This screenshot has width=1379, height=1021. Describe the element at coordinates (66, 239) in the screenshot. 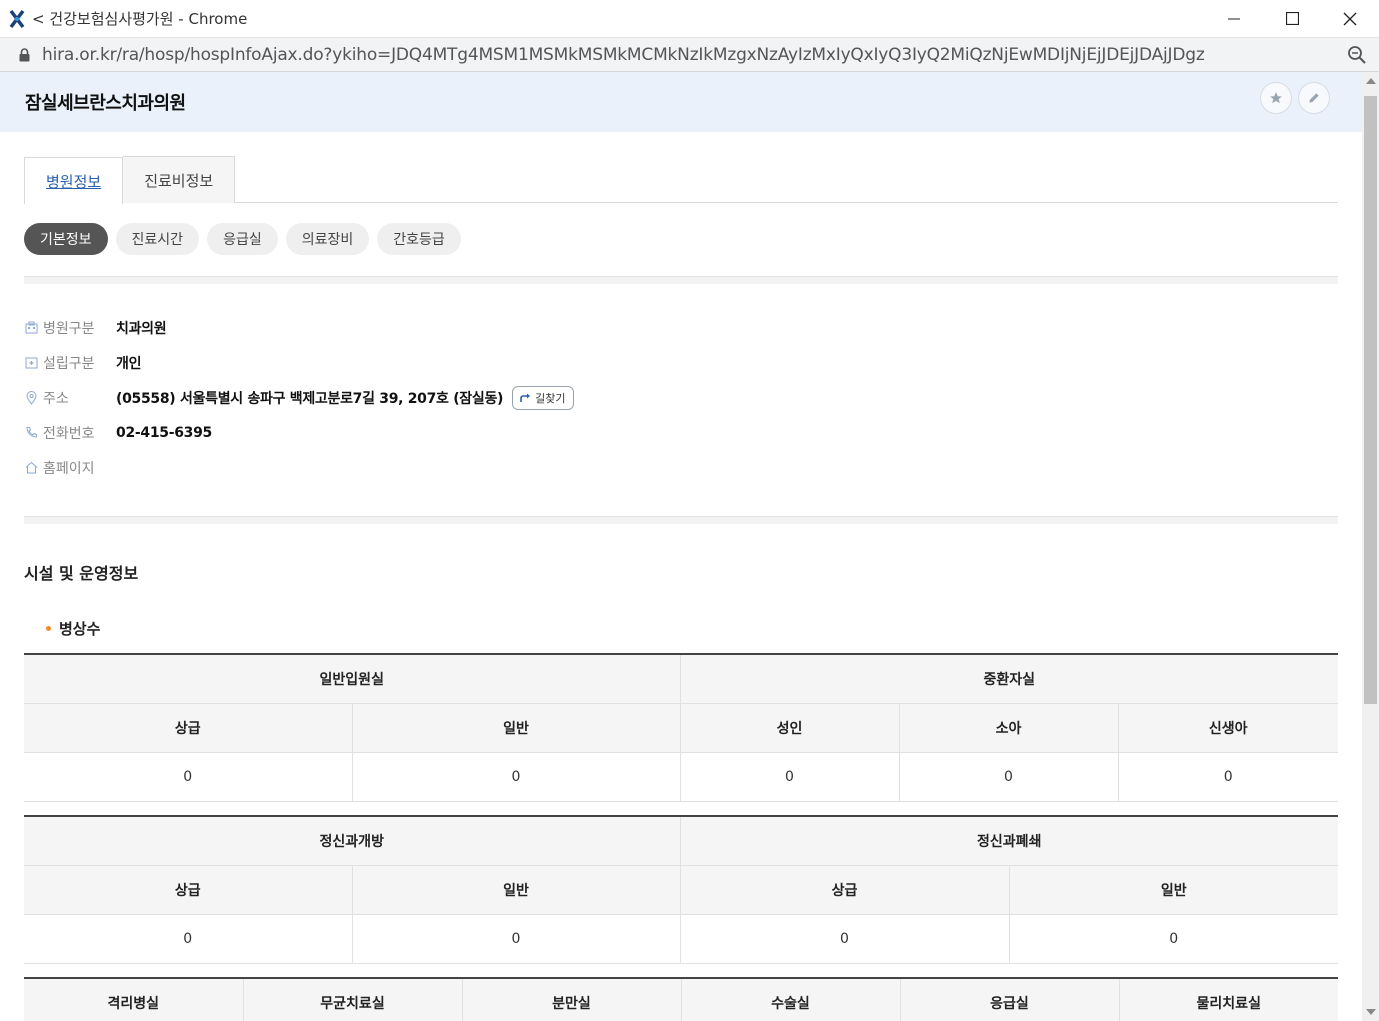

I see `chip-basic-info: 기본정보` at that location.